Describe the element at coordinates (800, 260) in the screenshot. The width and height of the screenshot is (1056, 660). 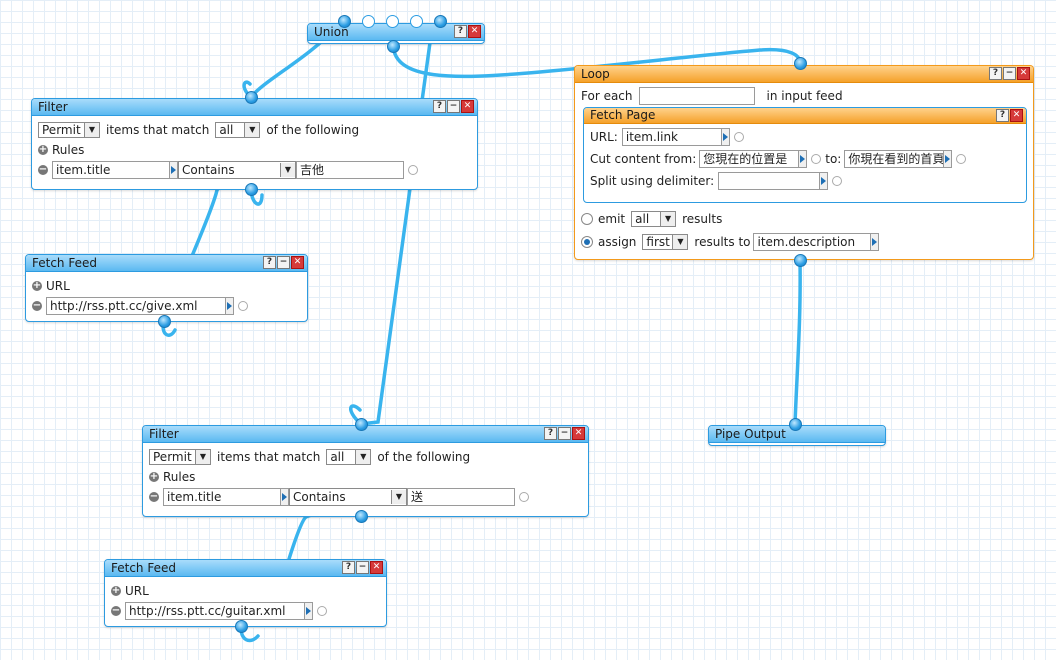
I see `loop-output-terminal` at that location.